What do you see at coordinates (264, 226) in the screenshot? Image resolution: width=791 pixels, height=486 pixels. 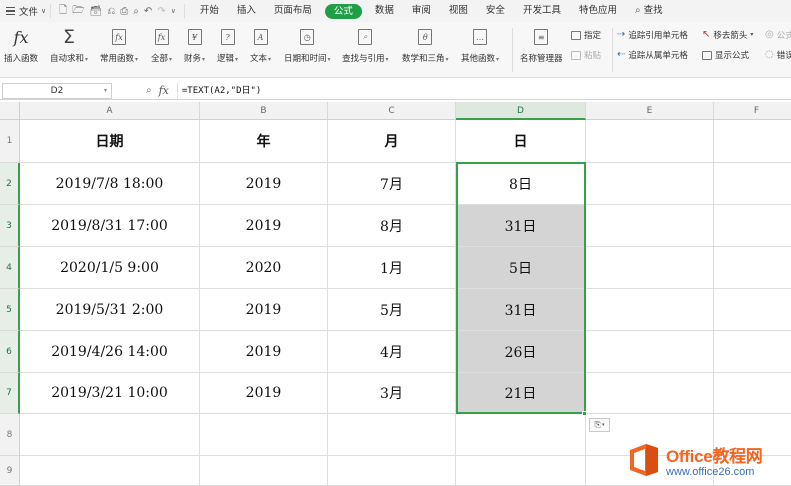 I see `cell-b3: 2019` at bounding box center [264, 226].